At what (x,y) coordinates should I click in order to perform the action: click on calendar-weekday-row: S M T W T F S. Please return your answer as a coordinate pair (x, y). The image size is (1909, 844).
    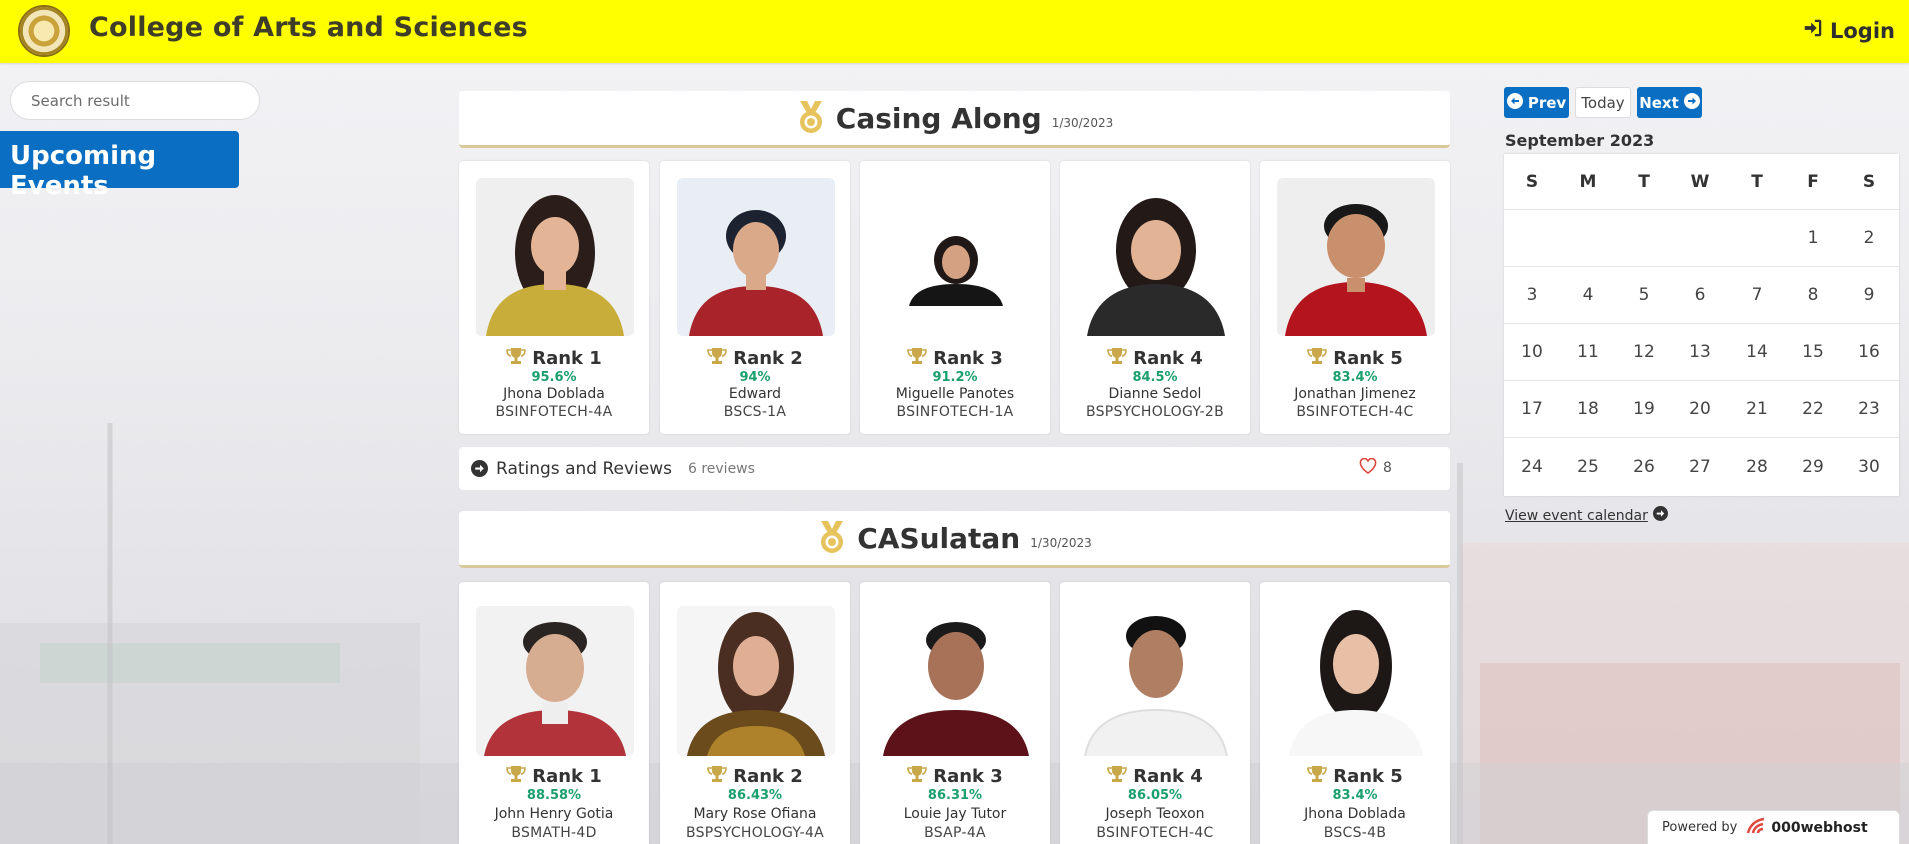
    Looking at the image, I should click on (1701, 182).